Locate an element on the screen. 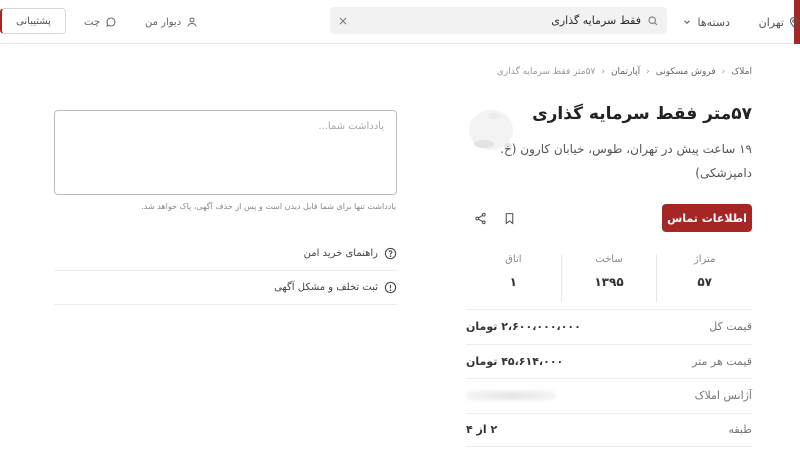 The width and height of the screenshot is (800, 458). stat-rooms: اتاق ۱ is located at coordinates (514, 278).